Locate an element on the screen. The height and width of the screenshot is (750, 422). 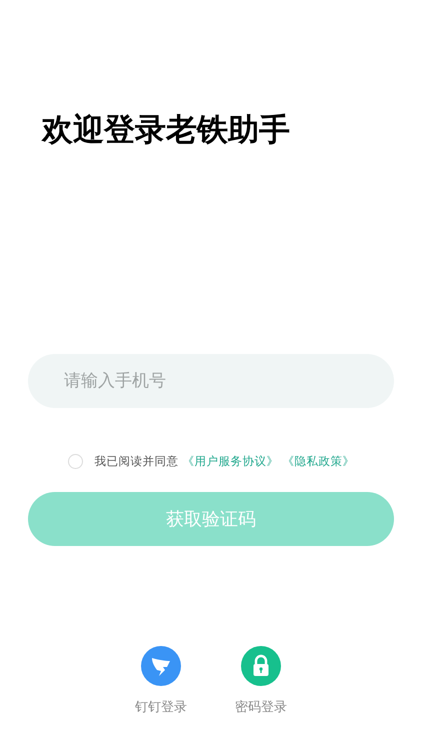
agreement-text: 我已阅读并同意 is located at coordinates (136, 461).